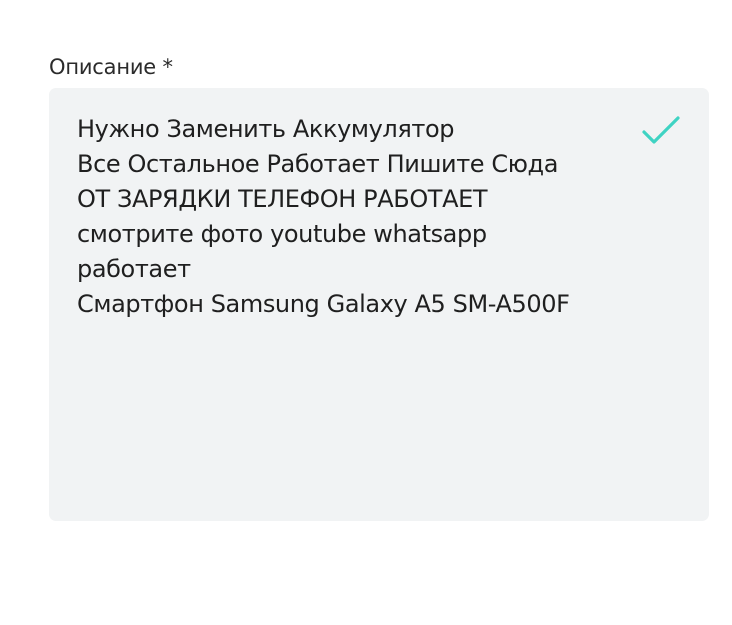 Image resolution: width=732 pixels, height=625 pixels. I want to click on description-label: Описание *, so click(111, 67).